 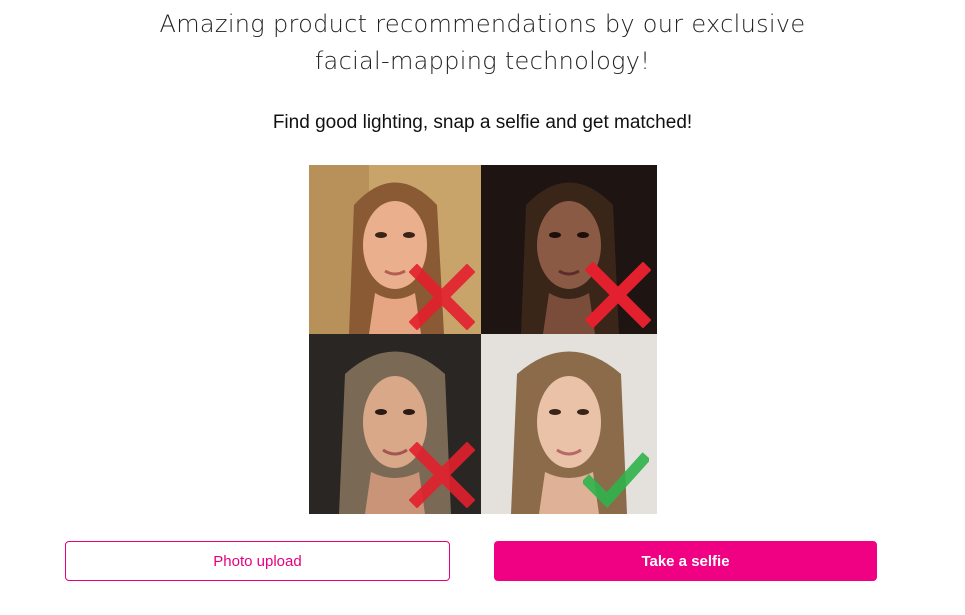 I want to click on photo-upload-button: Photo upload, so click(x=257, y=561).